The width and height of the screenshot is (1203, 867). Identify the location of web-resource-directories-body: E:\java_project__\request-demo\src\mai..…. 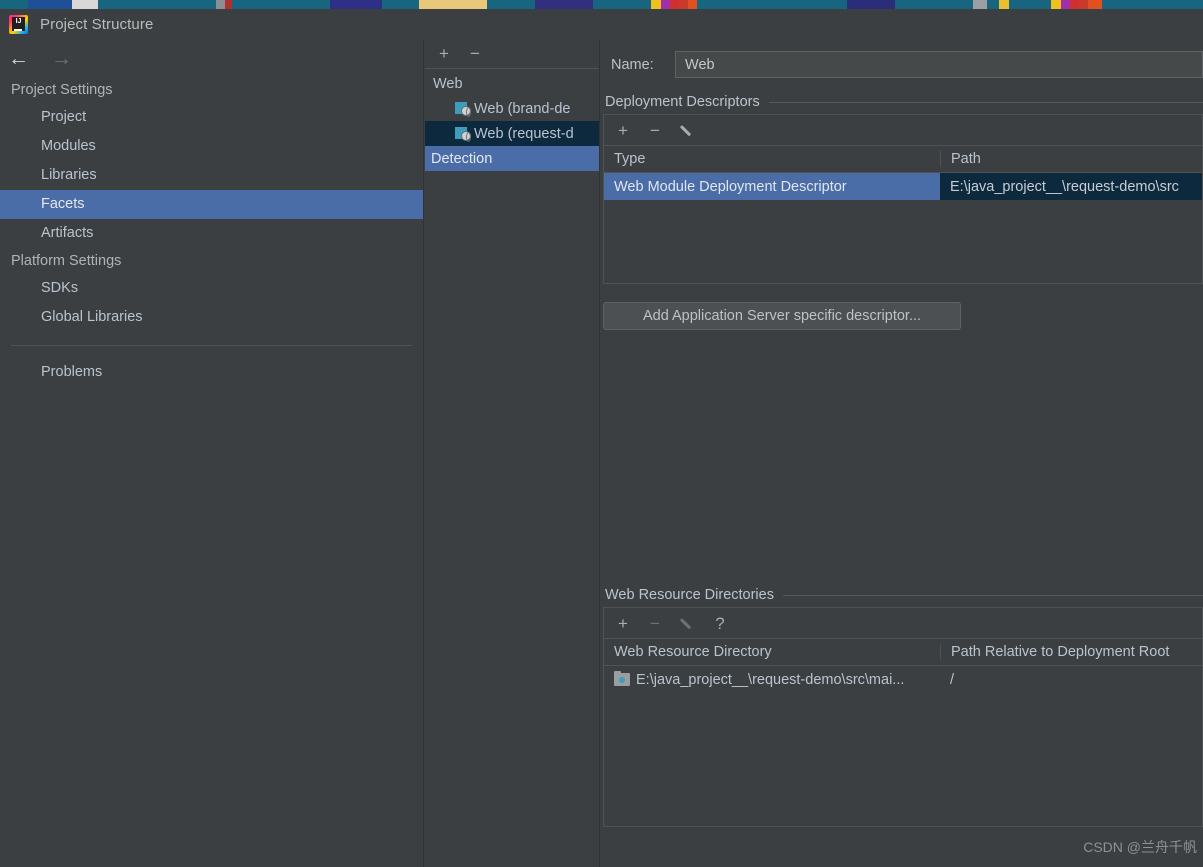
(903, 746).